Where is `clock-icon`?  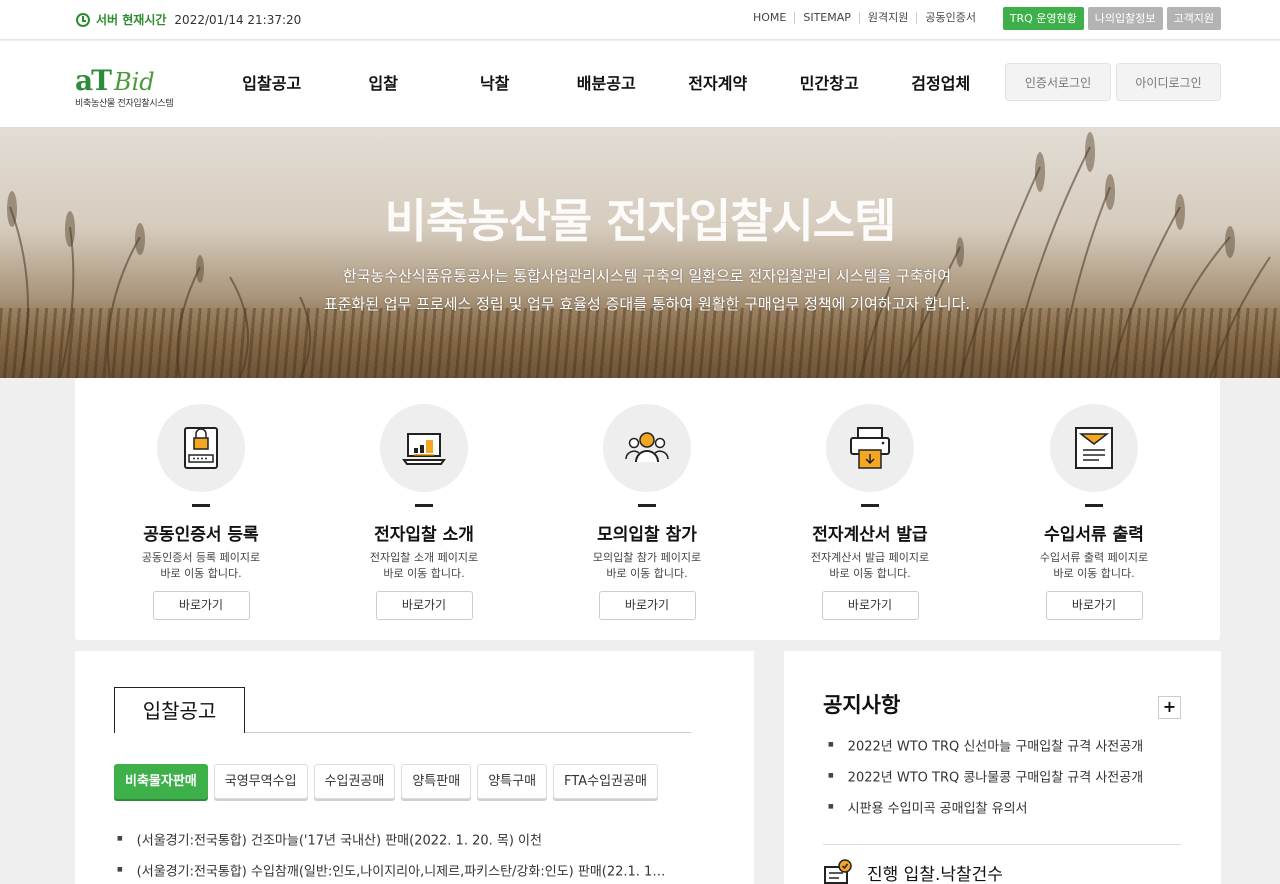 clock-icon is located at coordinates (83, 19).